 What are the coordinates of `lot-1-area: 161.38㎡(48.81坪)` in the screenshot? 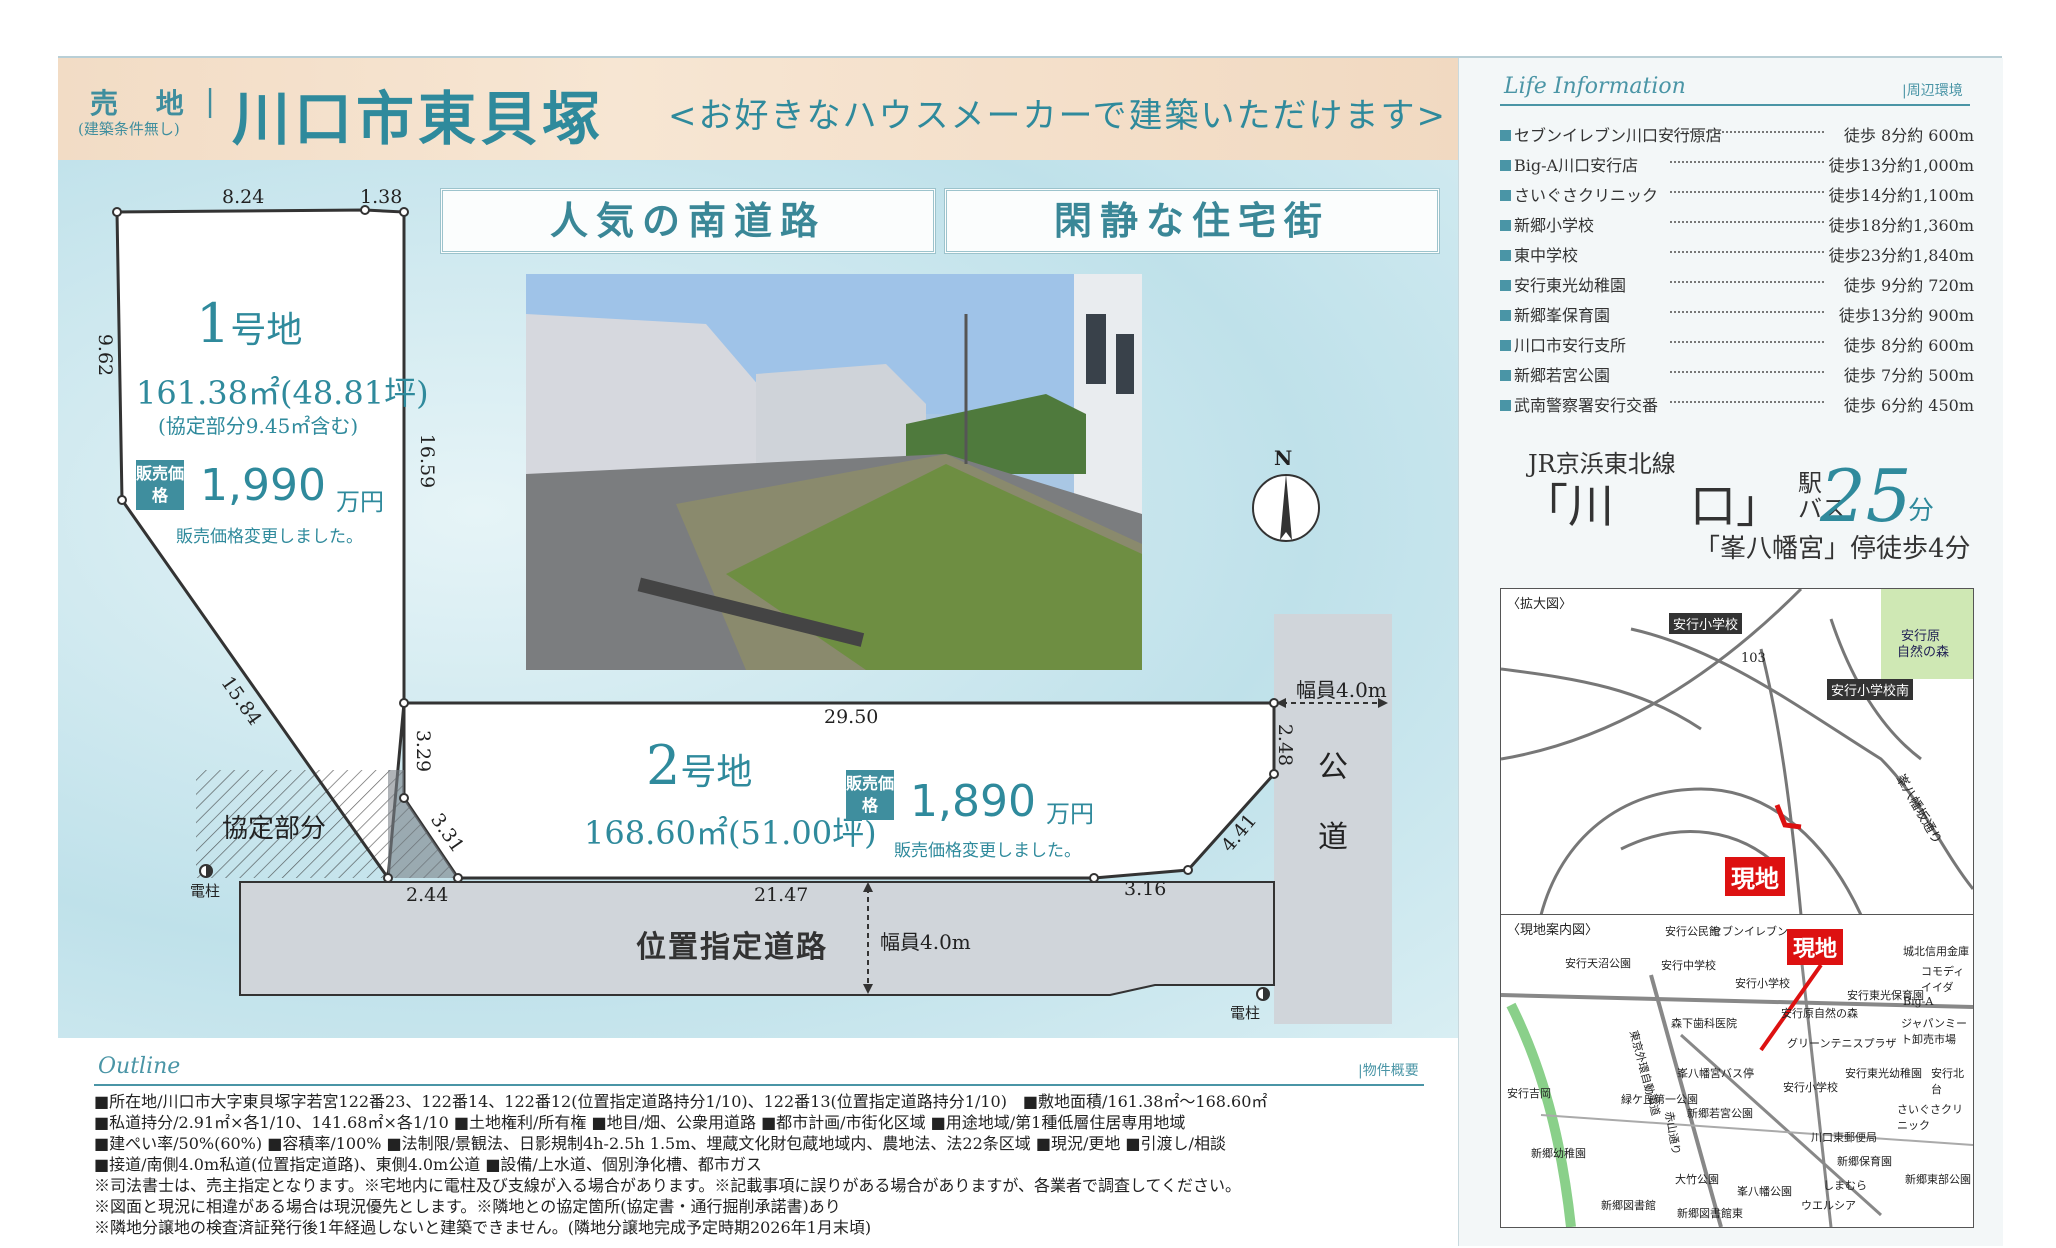 It's located at (282, 393).